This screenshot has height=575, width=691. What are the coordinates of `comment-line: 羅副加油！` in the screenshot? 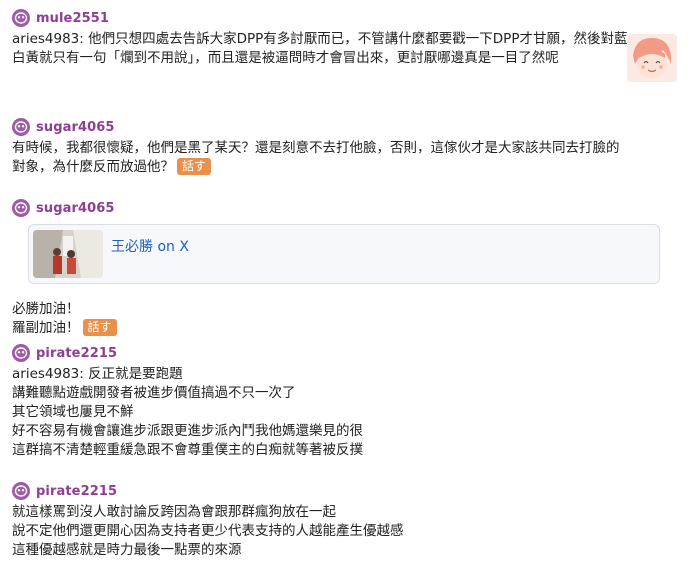 It's located at (46, 328).